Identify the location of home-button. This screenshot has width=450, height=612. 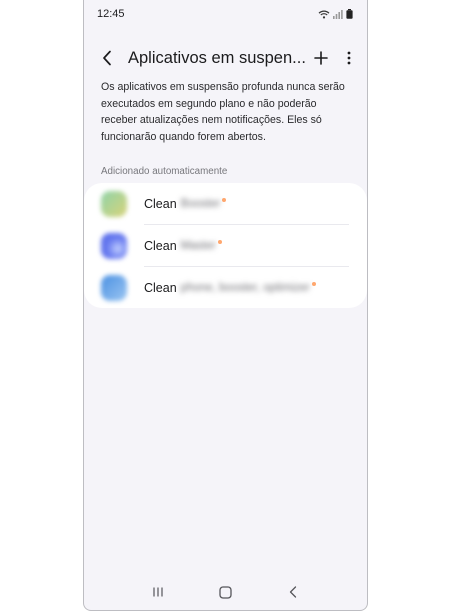
(225, 592).